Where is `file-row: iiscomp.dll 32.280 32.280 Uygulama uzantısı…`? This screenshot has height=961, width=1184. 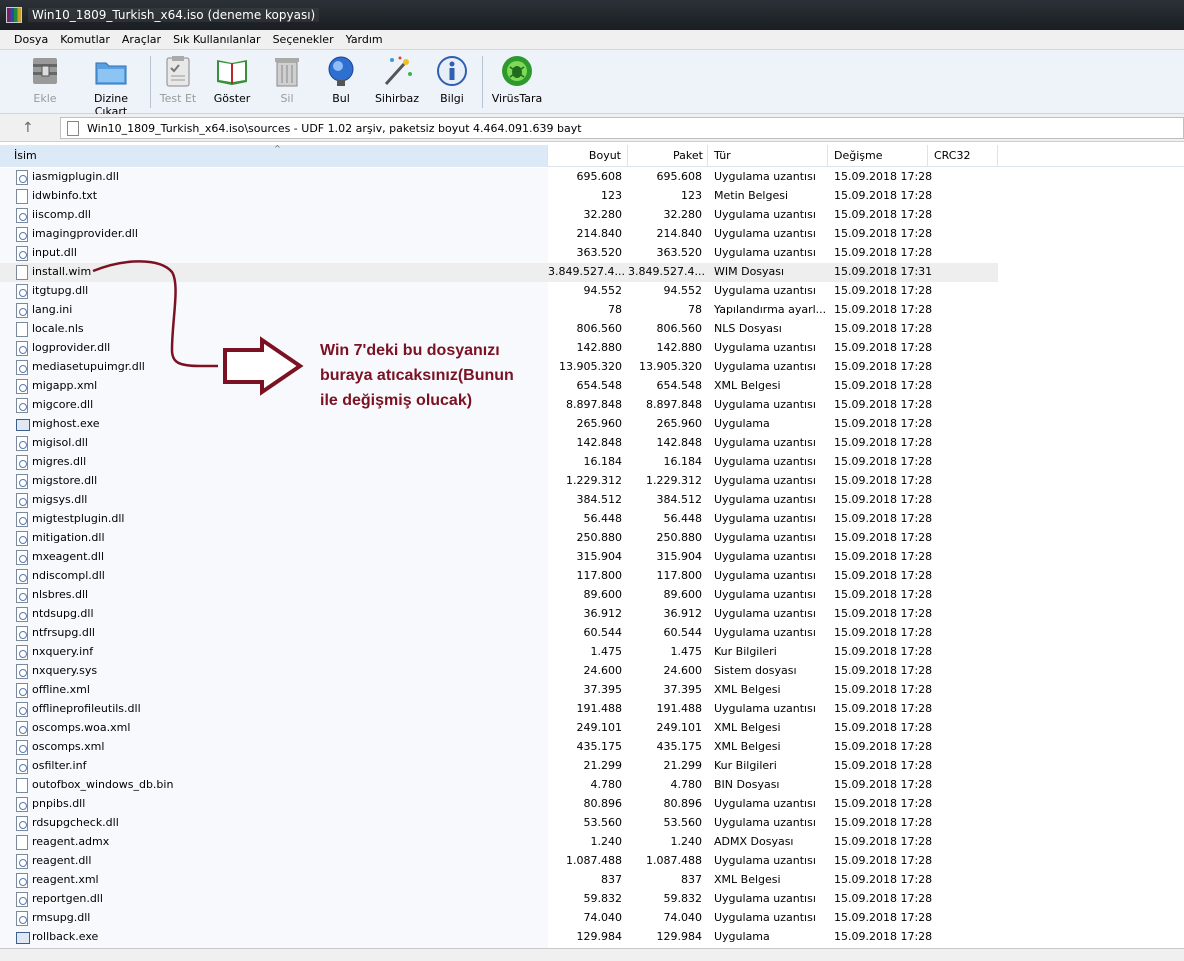
file-row: iiscomp.dll 32.280 32.280 Uygulama uzantısı… is located at coordinates (592, 215).